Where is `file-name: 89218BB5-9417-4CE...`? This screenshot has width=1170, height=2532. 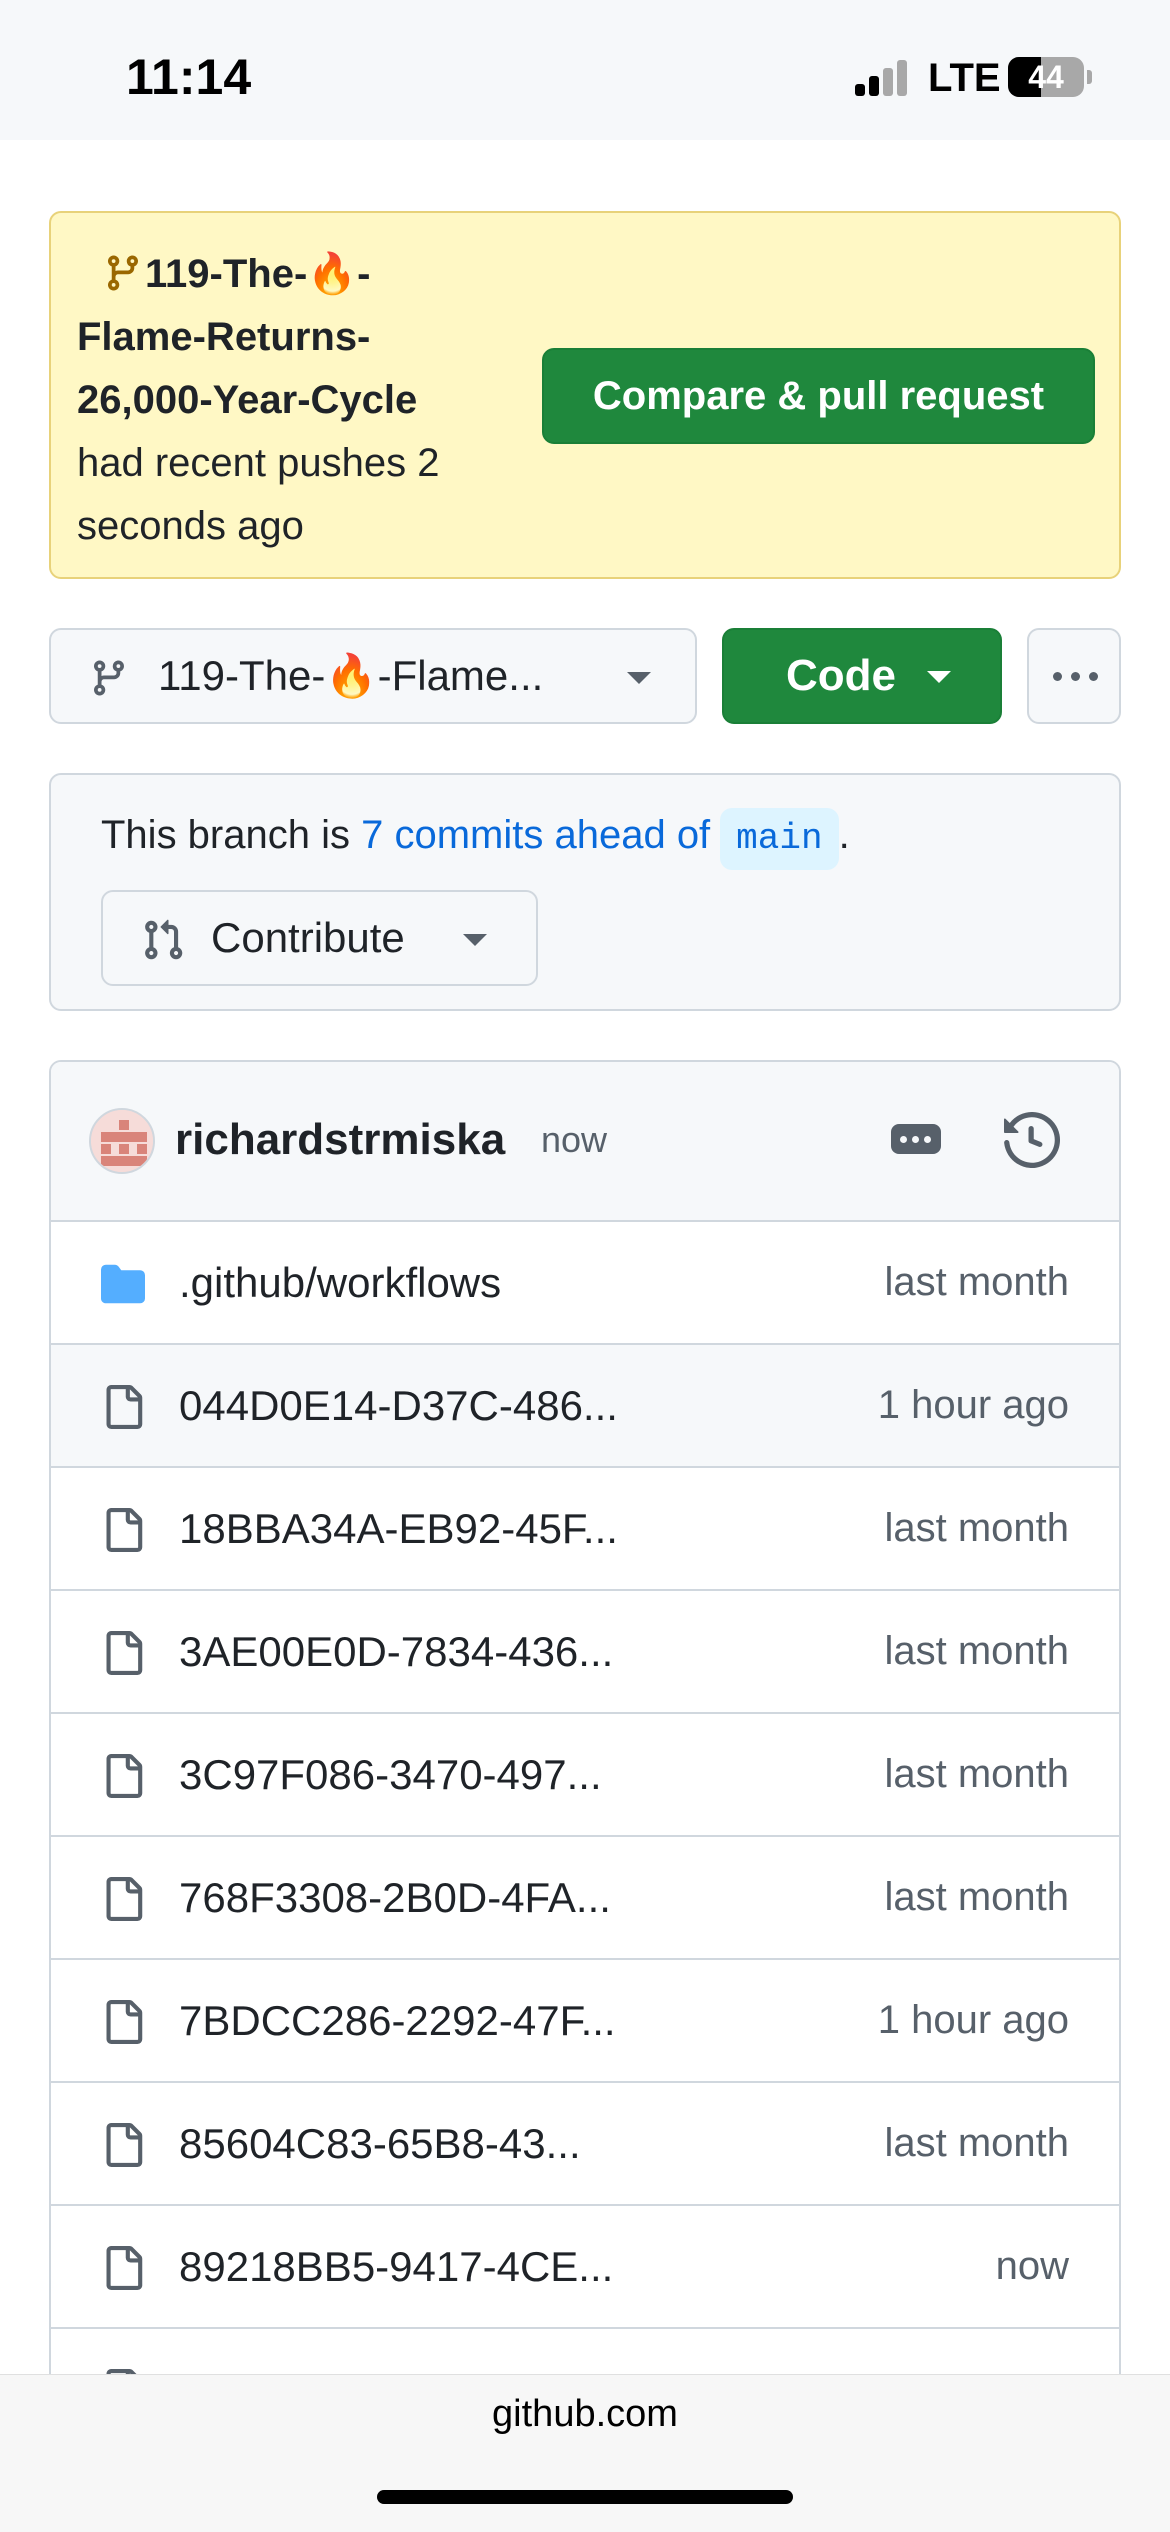 file-name: 89218BB5-9417-4CE... is located at coordinates (396, 2266).